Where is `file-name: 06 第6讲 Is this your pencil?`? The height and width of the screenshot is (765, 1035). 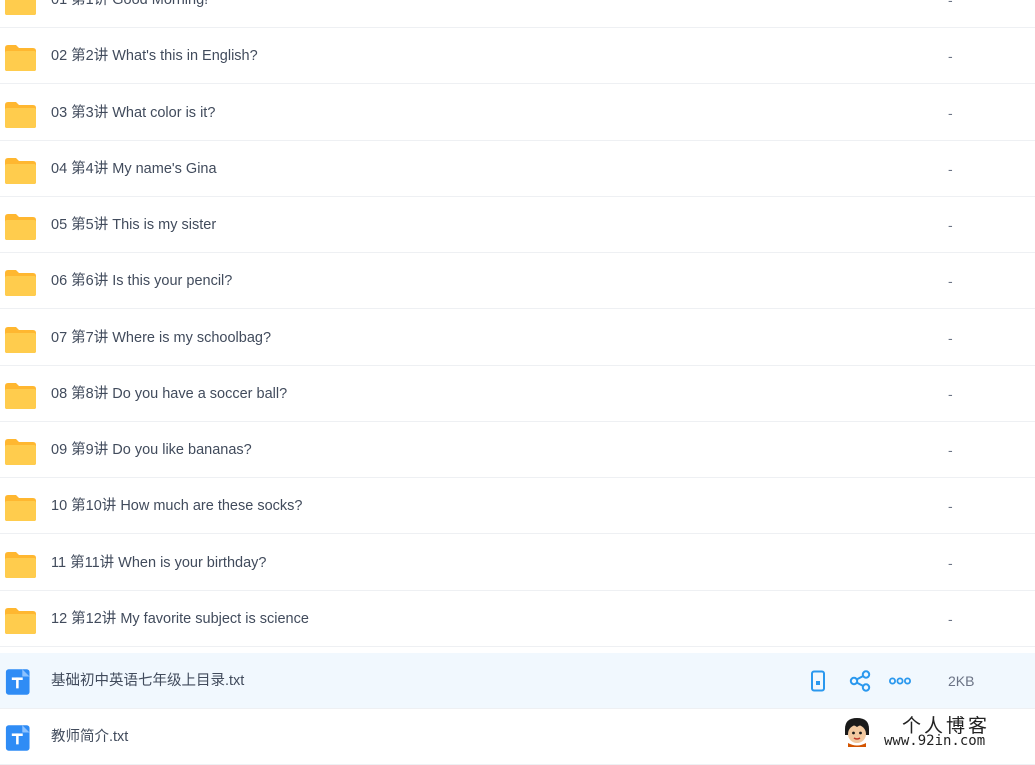 file-name: 06 第6讲 Is this your pencil? is located at coordinates (141, 281).